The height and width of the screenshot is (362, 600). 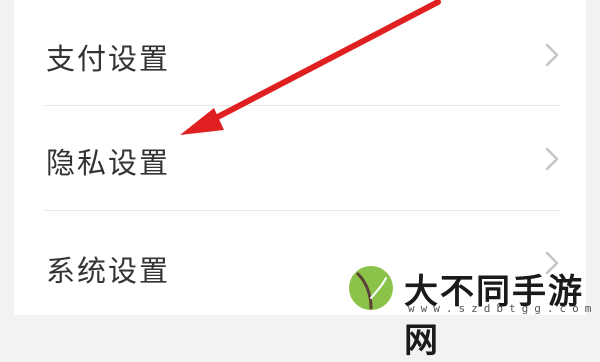 I want to click on watermark-url: www.szdbtgg.com, so click(x=503, y=308).